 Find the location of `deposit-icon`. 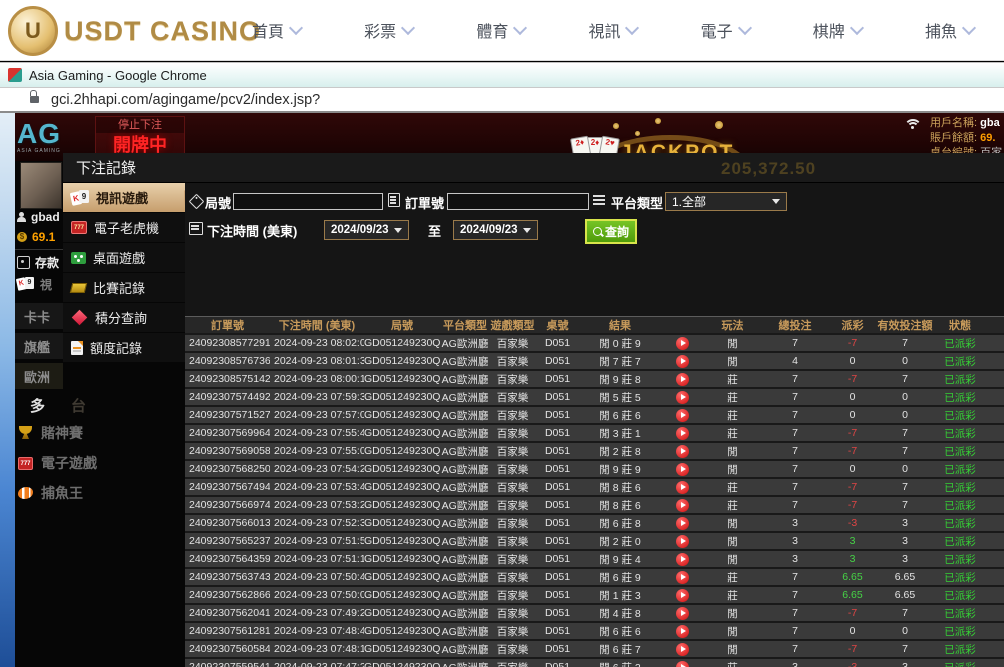

deposit-icon is located at coordinates (23, 262).